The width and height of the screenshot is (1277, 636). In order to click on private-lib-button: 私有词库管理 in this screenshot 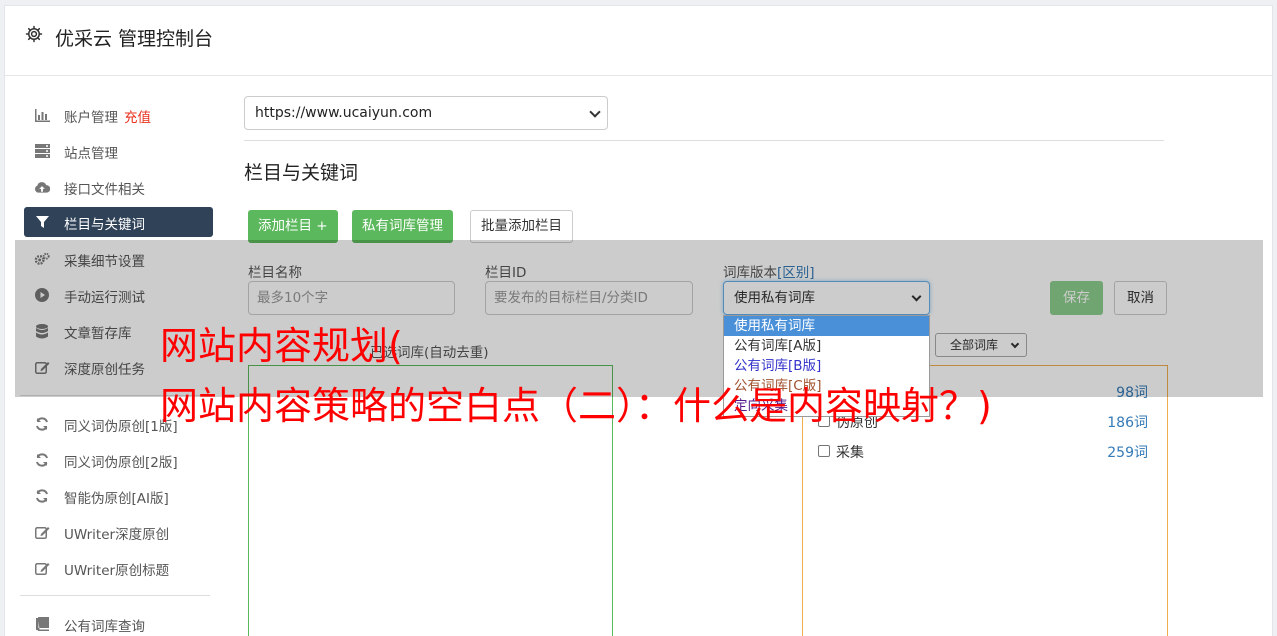, I will do `click(402, 226)`.